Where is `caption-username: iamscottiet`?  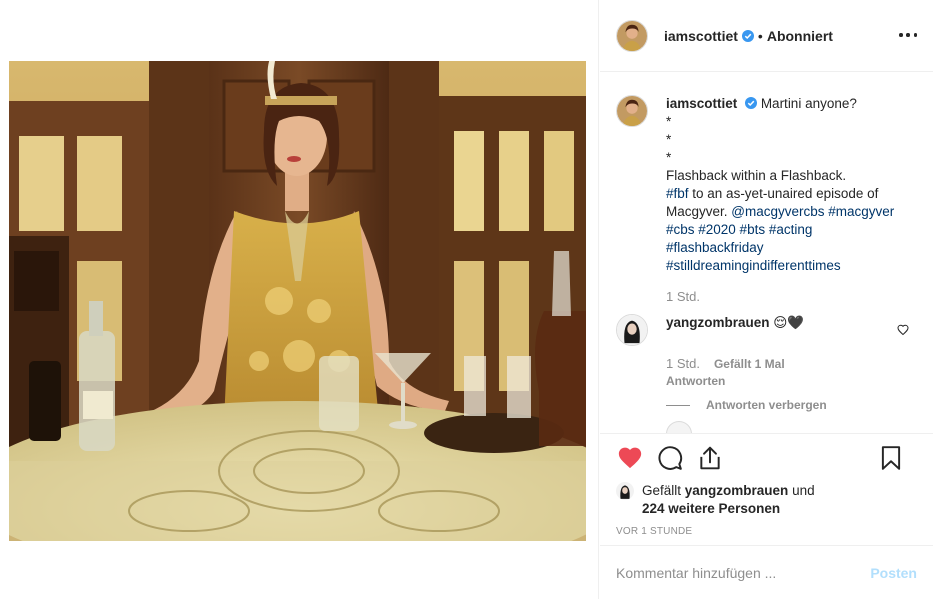
caption-username: iamscottiet is located at coordinates (701, 103).